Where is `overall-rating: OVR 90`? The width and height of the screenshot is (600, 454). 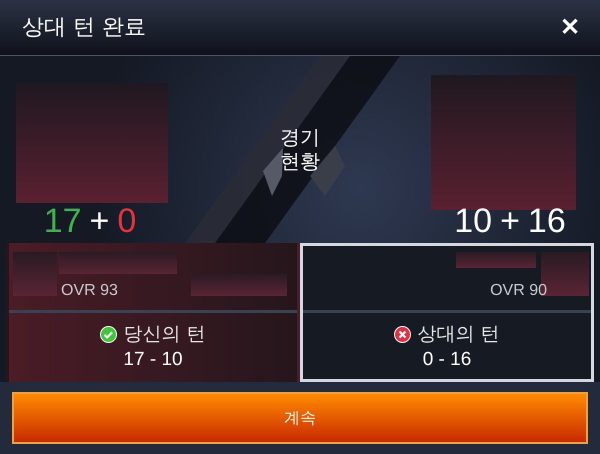
overall-rating: OVR 90 is located at coordinates (518, 291).